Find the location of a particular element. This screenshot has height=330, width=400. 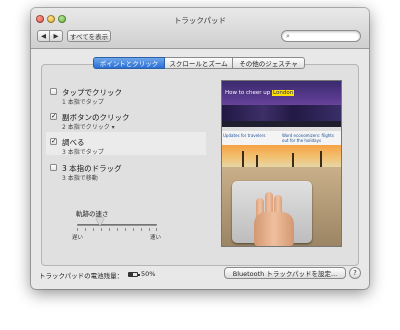

trackpad-photo is located at coordinates (281, 206).